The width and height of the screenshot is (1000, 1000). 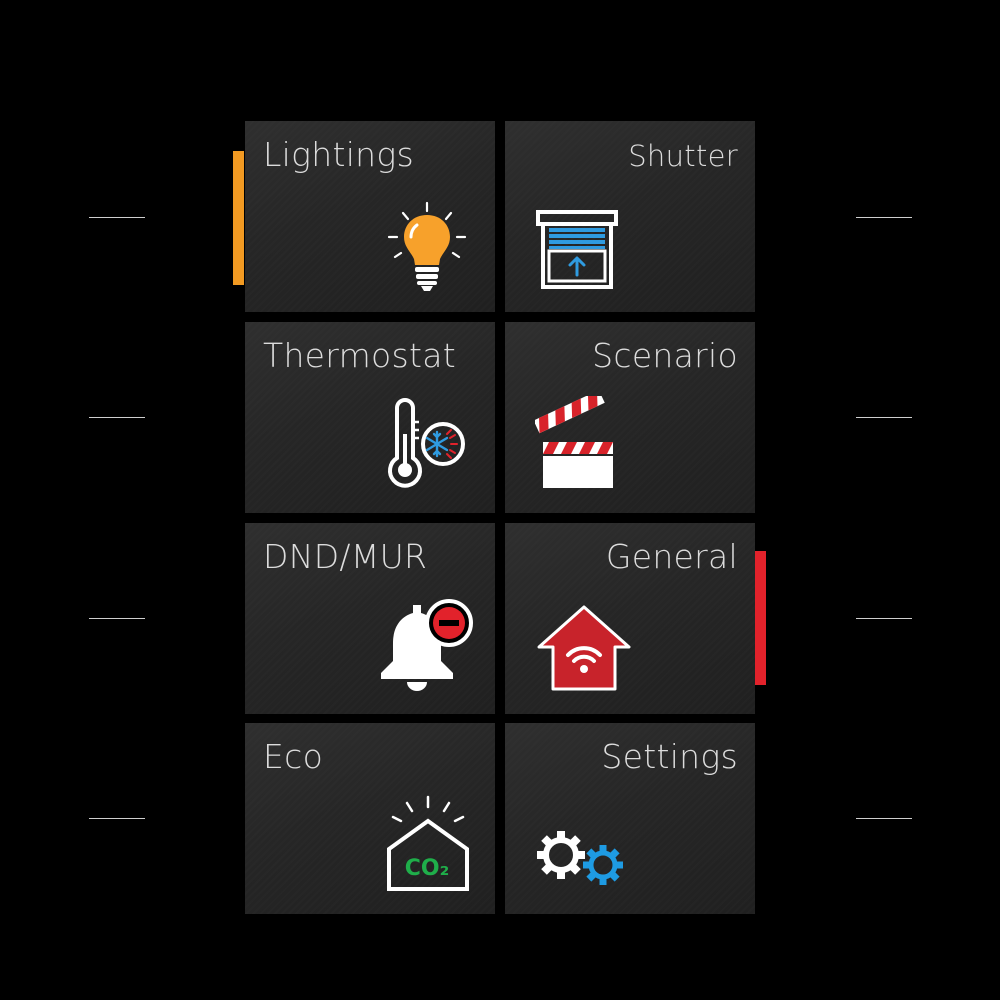 What do you see at coordinates (665, 355) in the screenshot?
I see `tile-label-scenario: Scenario` at bounding box center [665, 355].